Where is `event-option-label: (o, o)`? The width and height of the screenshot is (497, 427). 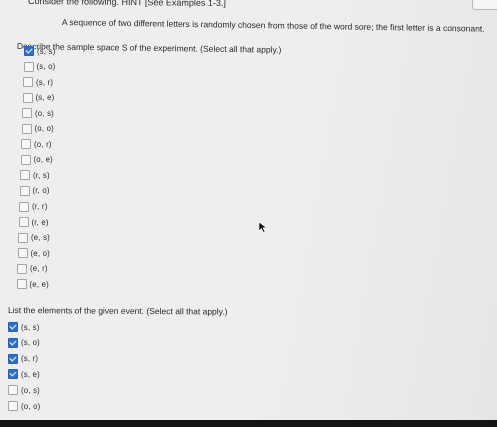 event-option-label: (o, o) is located at coordinates (31, 406).